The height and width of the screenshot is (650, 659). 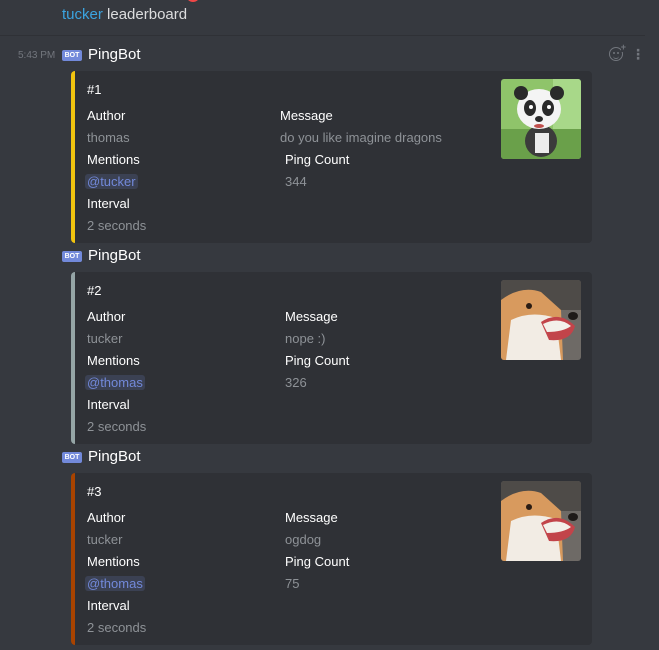 I want to click on notification-dot, so click(x=193, y=1).